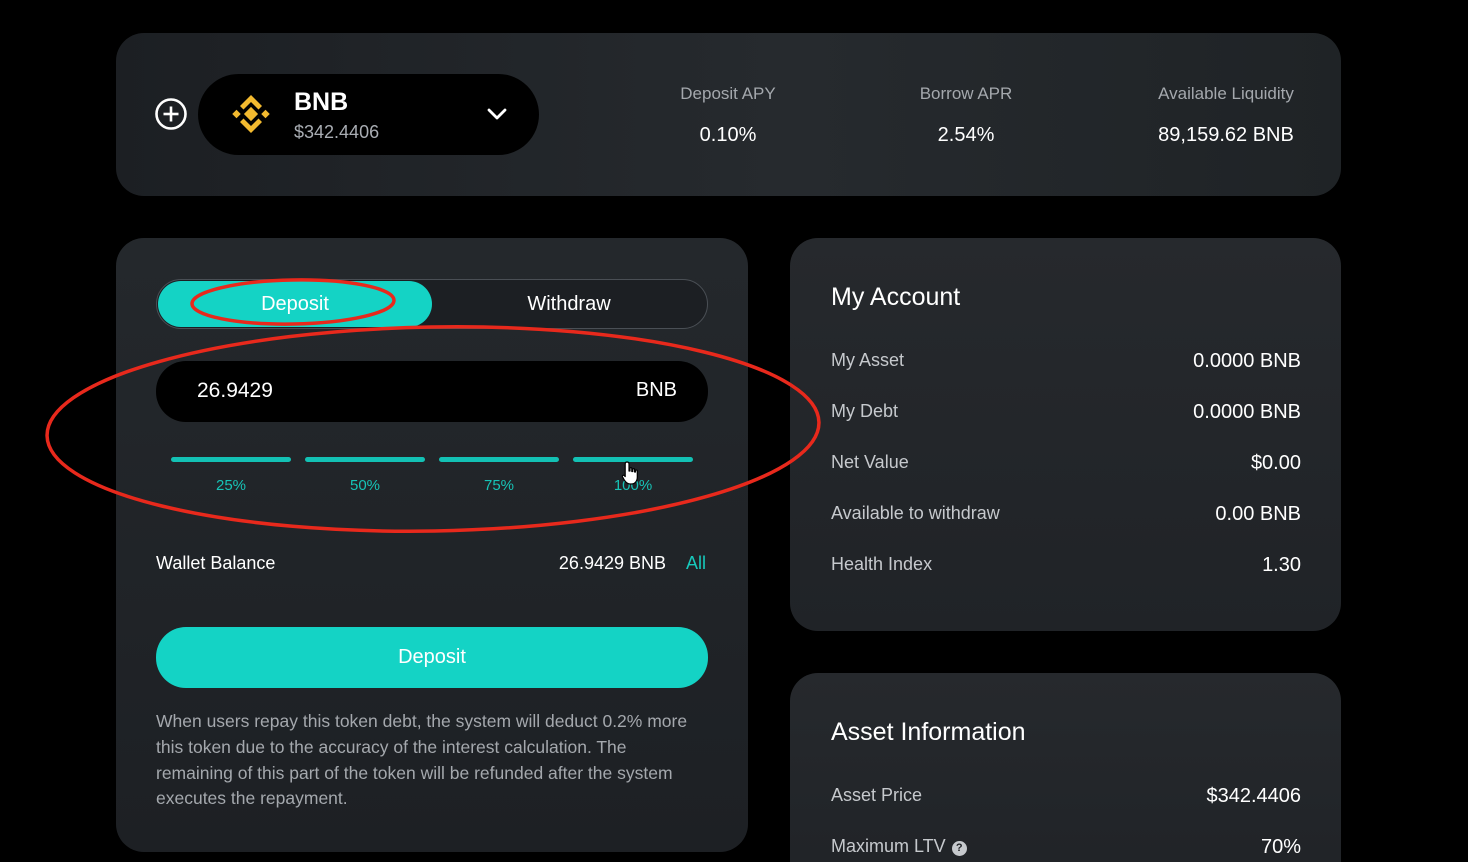  I want to click on net-value-value: $0.00, so click(1275, 463).